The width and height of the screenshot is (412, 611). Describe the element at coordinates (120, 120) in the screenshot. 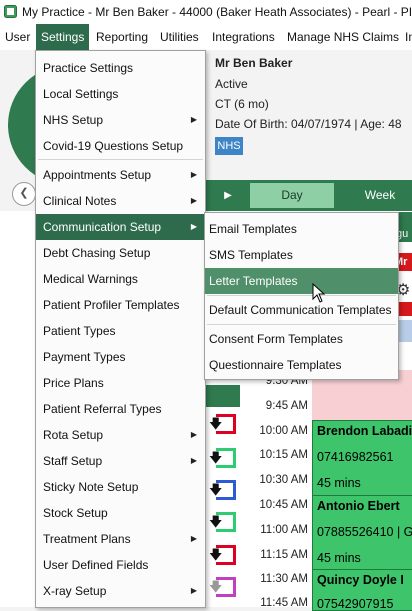

I see `menu-item-nhs-setup: NHS Setup ▶` at that location.